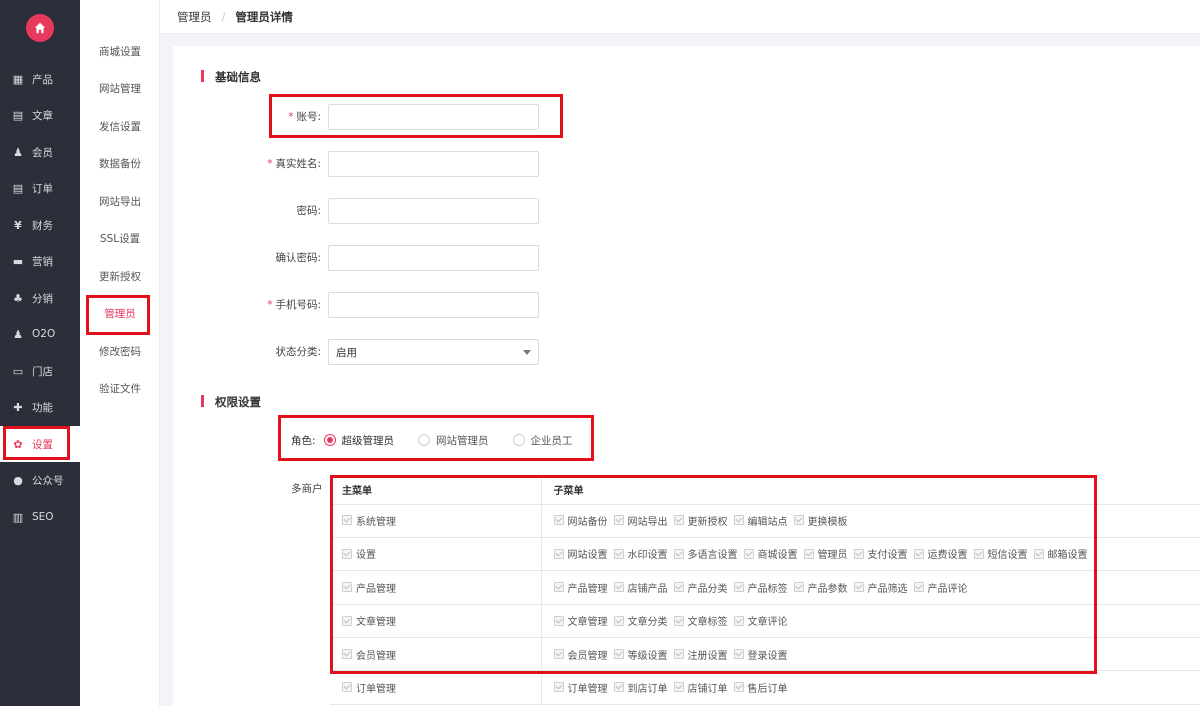 The image size is (1200, 706). Describe the element at coordinates (40, 298) in the screenshot. I see `sidebar-item: ♣ 分销` at that location.